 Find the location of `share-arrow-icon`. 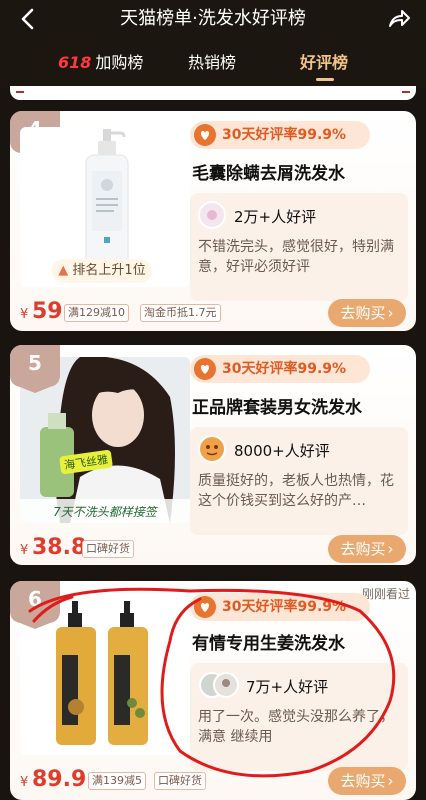

share-arrow-icon is located at coordinates (399, 19).